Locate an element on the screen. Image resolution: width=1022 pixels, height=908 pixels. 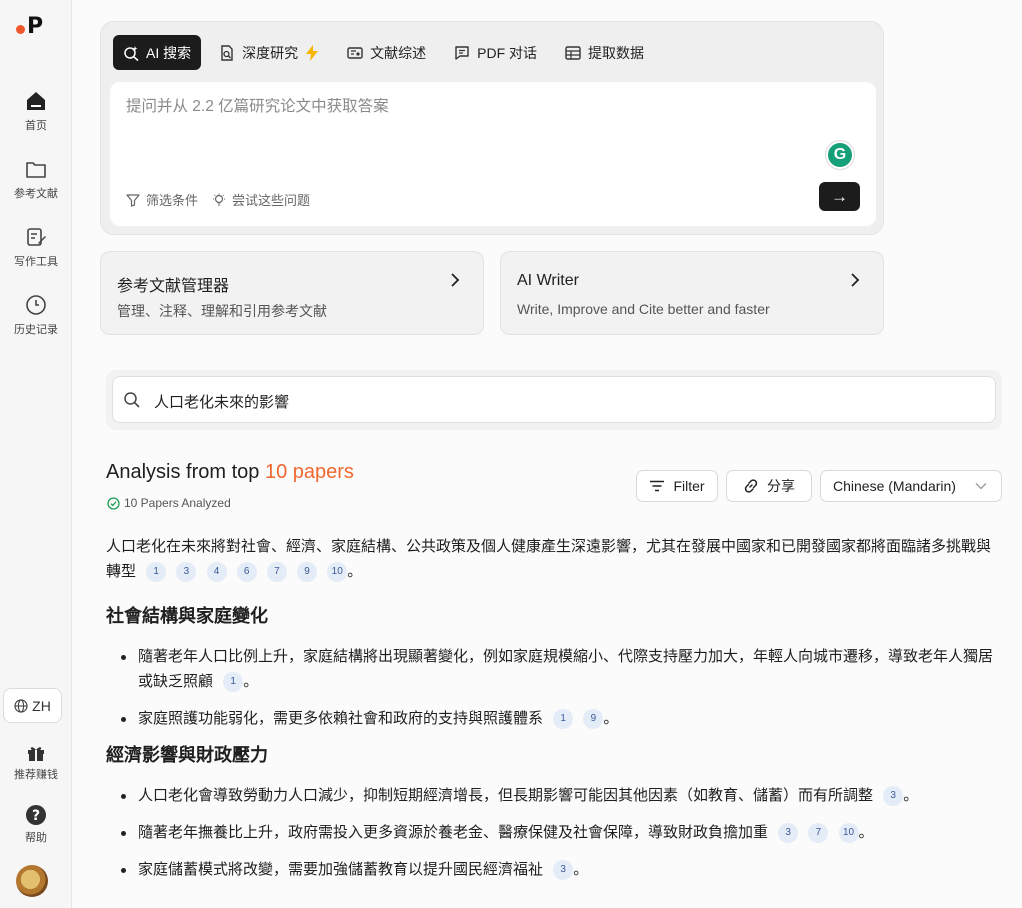
language-code: ZH is located at coordinates (41, 705).